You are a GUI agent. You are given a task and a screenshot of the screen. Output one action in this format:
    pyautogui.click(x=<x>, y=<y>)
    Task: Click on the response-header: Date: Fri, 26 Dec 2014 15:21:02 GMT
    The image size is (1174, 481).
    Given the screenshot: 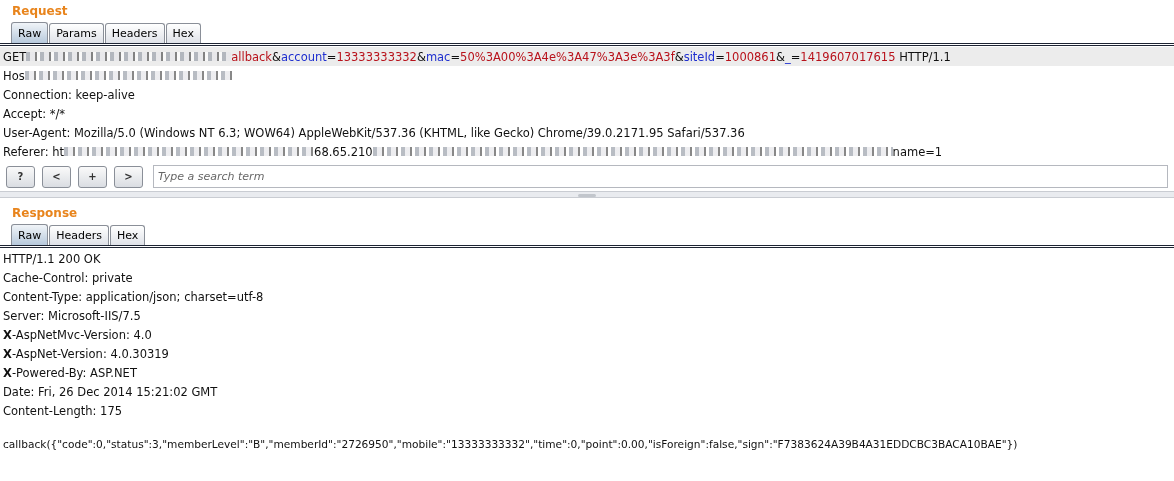 What is the action you would take?
    pyautogui.click(x=110, y=391)
    